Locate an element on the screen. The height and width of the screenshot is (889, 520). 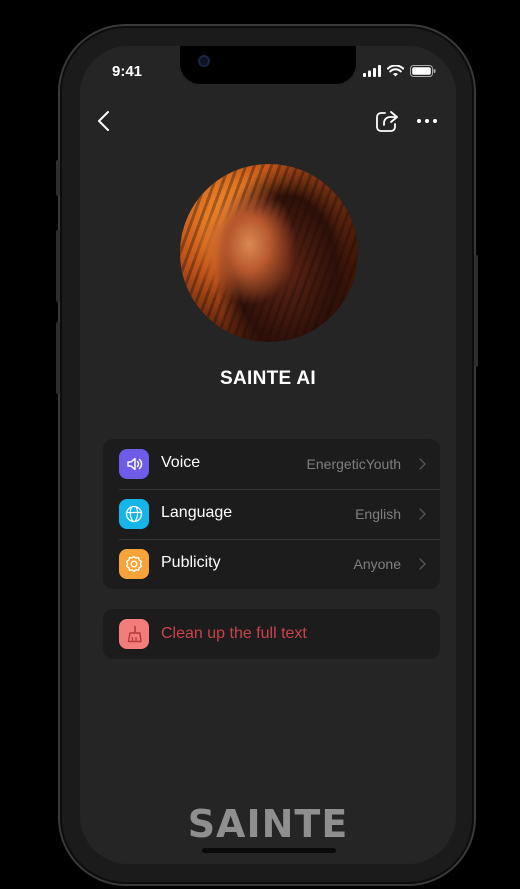
brand-logo: SAINTE is located at coordinates (268, 824).